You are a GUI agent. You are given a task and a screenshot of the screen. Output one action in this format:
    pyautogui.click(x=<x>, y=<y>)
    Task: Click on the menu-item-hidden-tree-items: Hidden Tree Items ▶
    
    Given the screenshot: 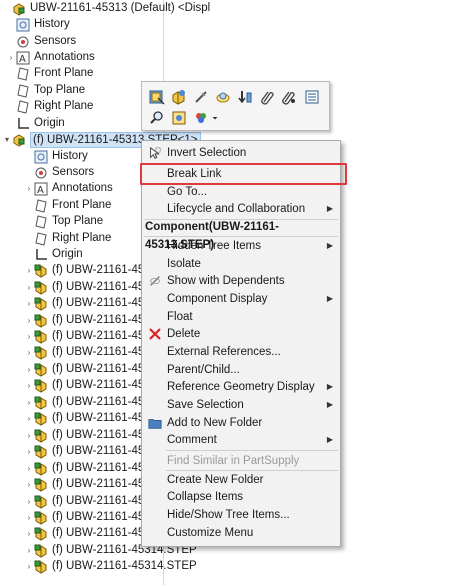 What is the action you would take?
    pyautogui.click(x=241, y=246)
    